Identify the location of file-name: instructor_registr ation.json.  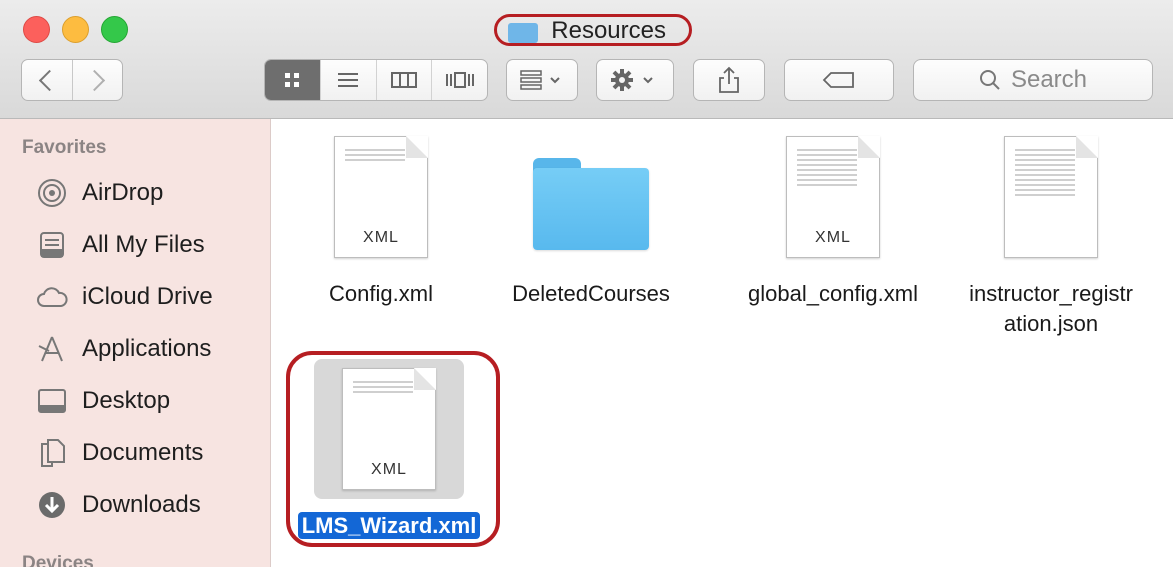
(1051, 308).